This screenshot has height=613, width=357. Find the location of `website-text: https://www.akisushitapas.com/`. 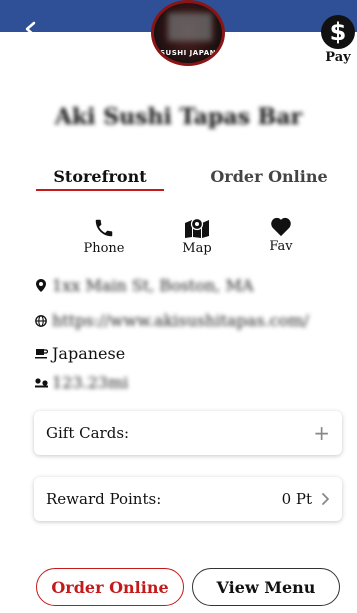

website-text: https://www.akisushitapas.com/ is located at coordinates (180, 320).